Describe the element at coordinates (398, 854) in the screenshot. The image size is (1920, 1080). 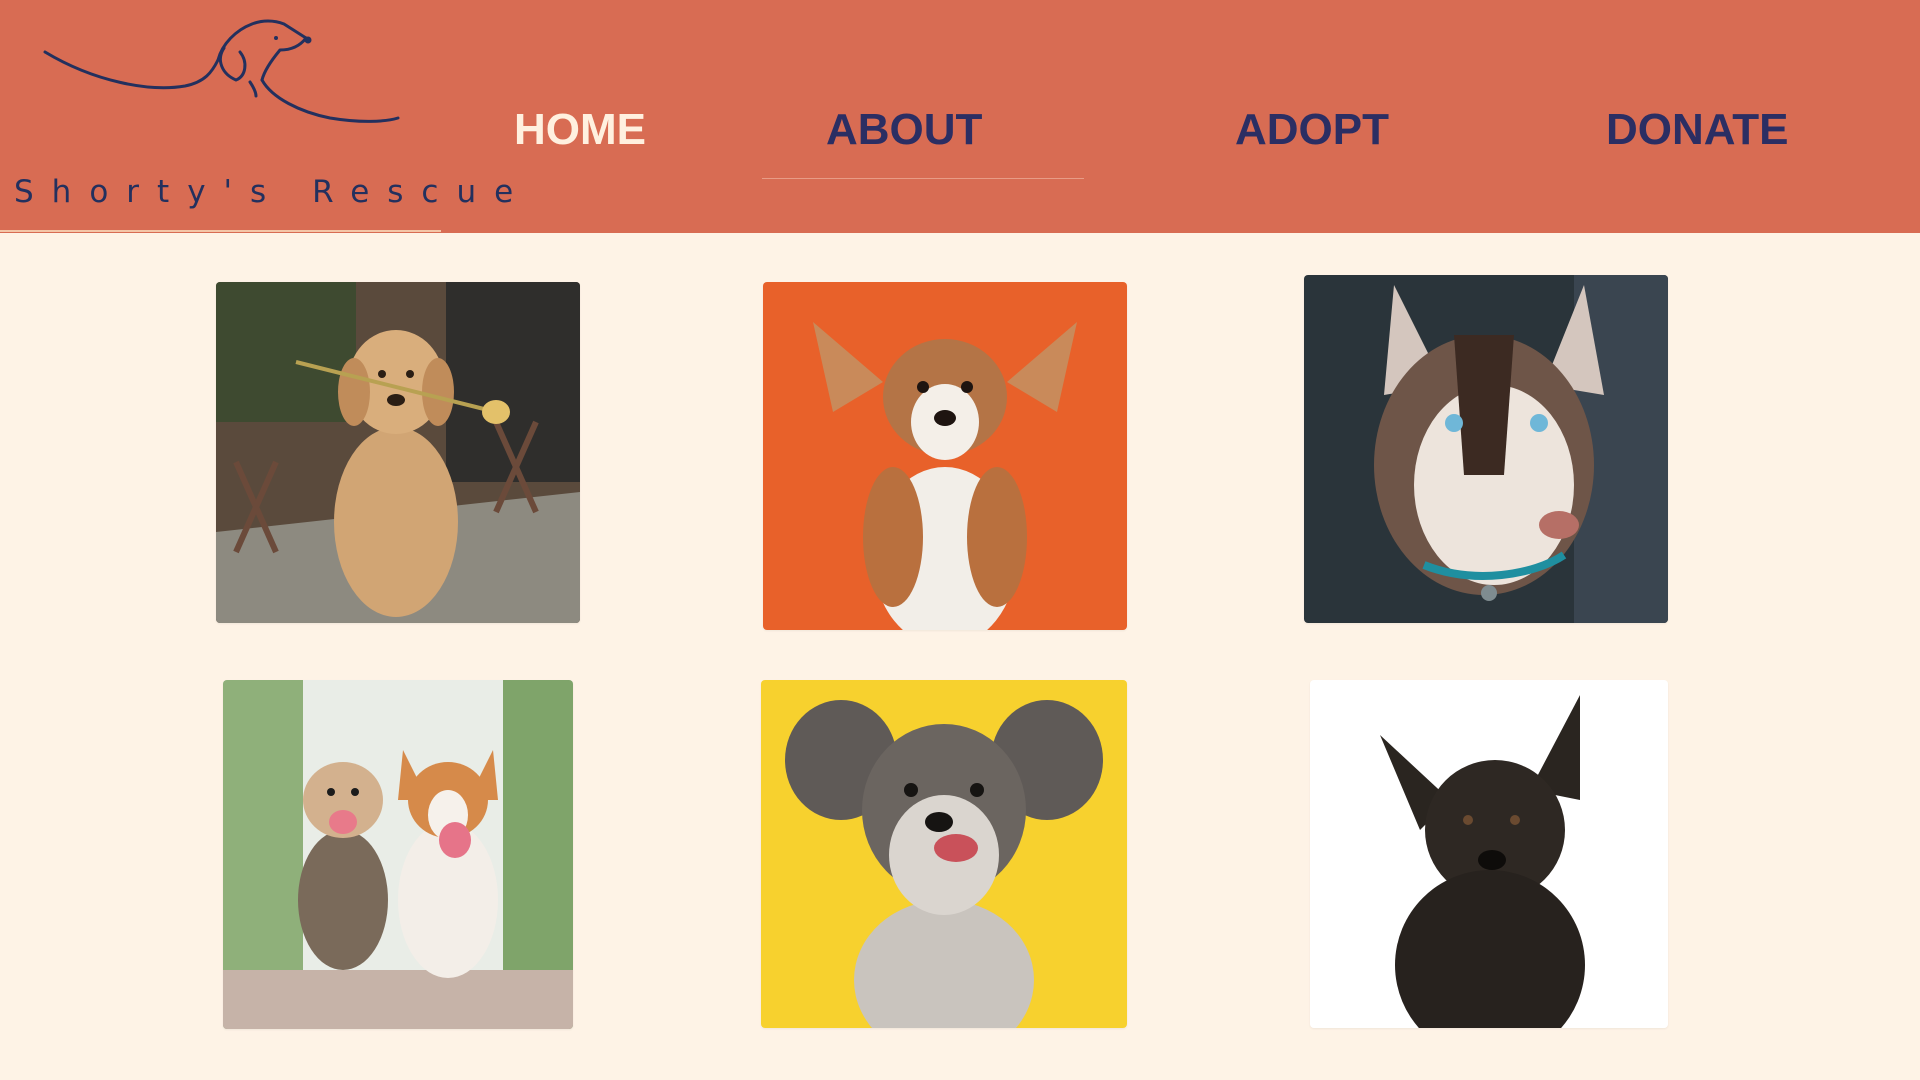
I see `two-dogs-running-photo` at that location.